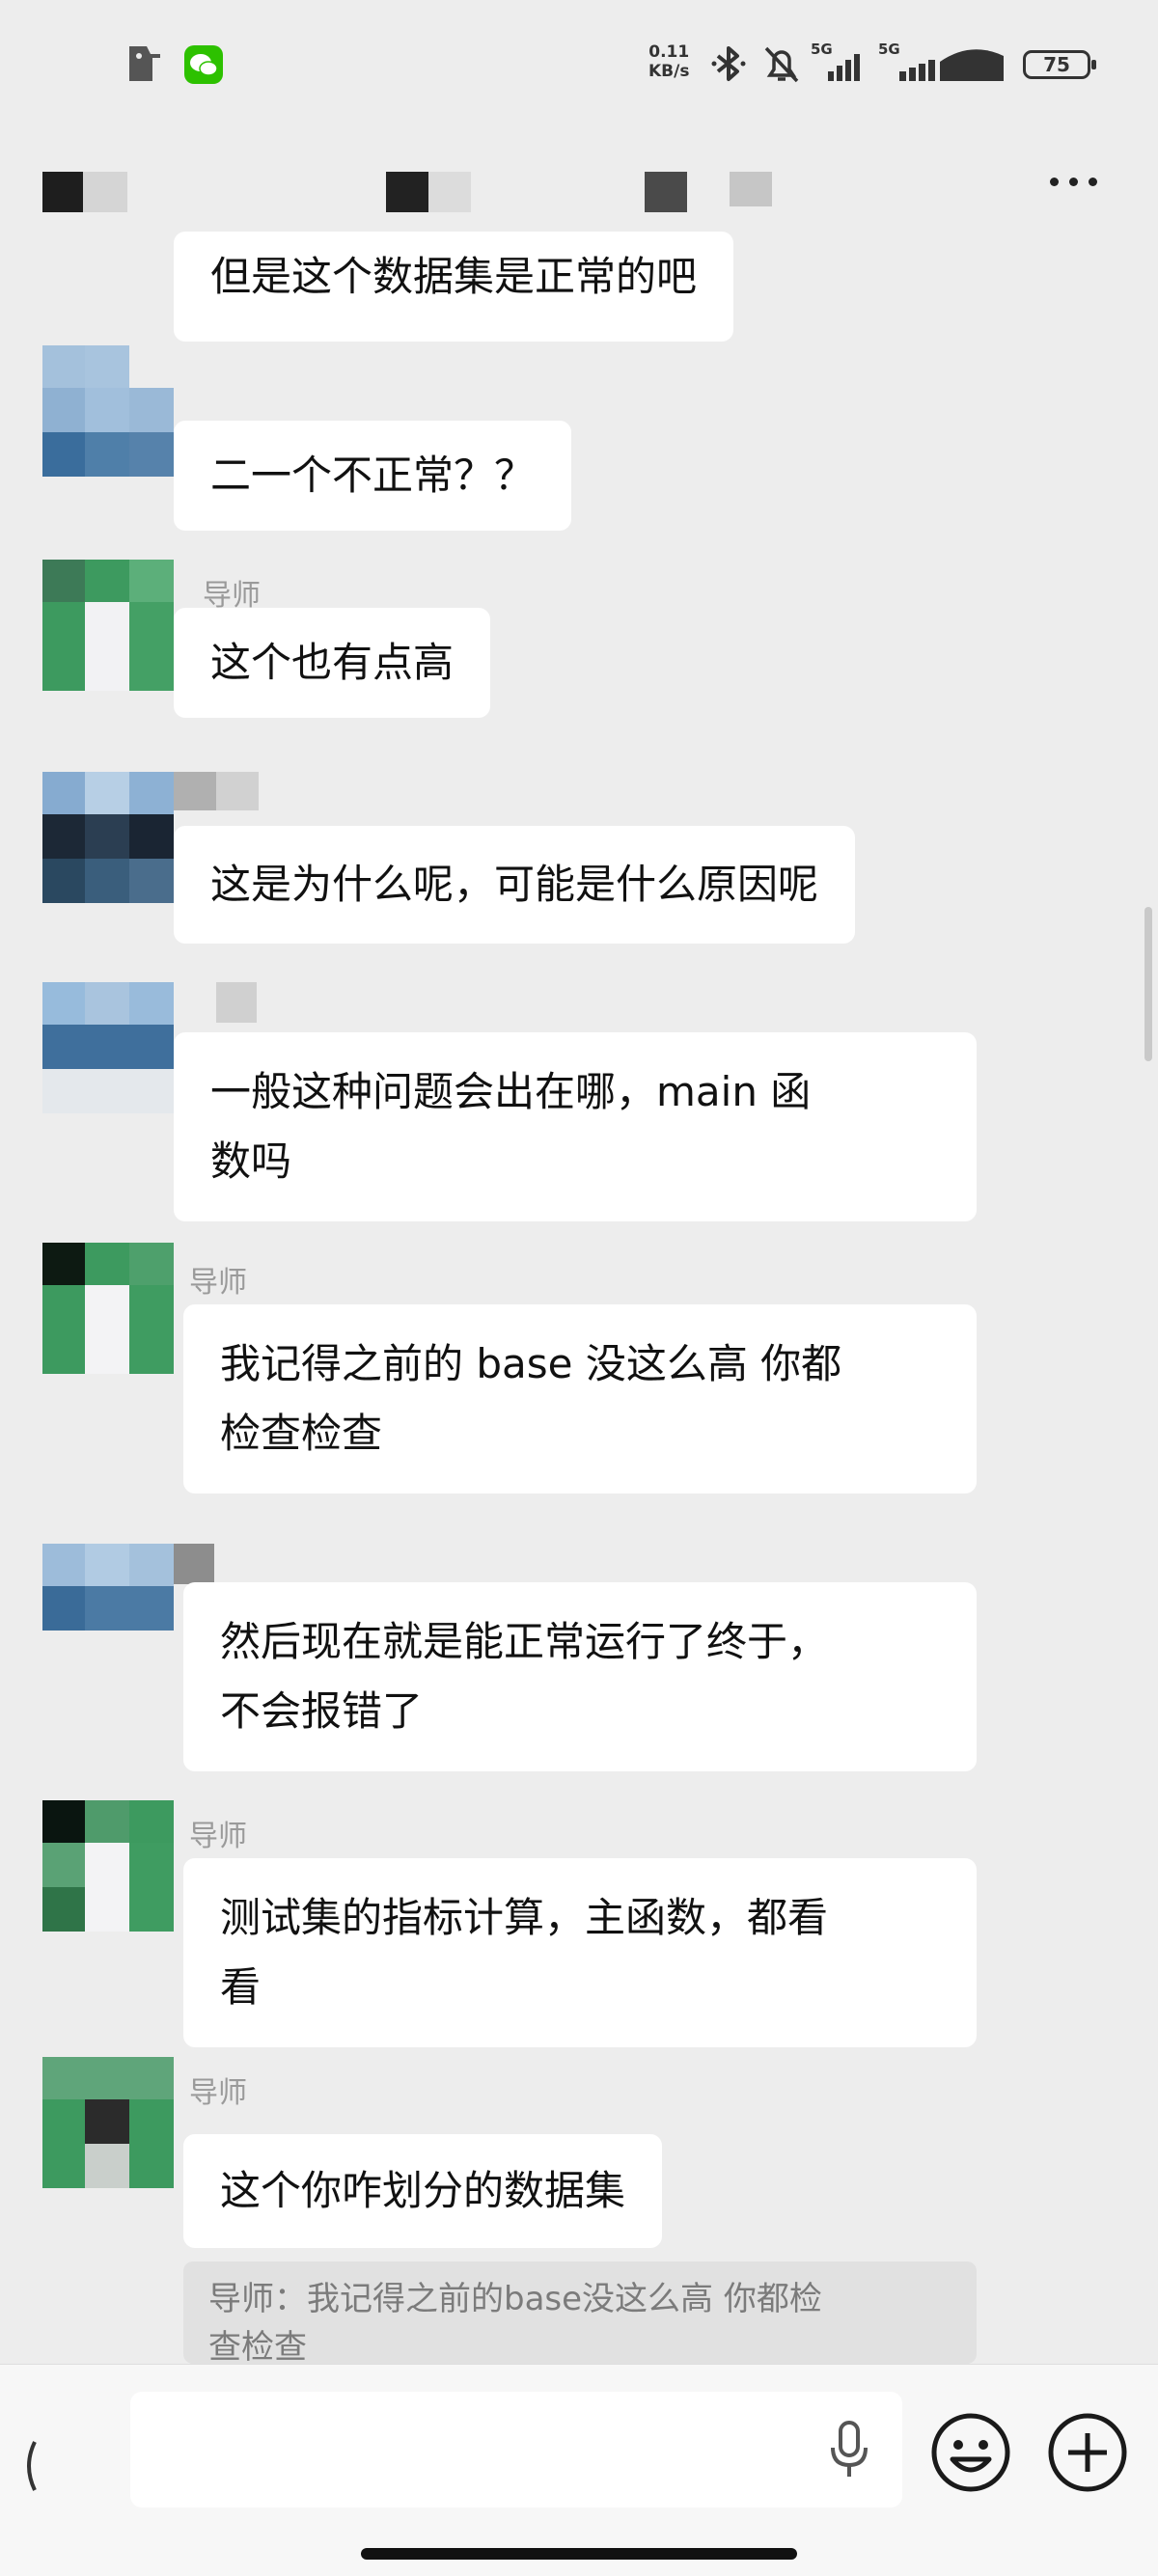 The height and width of the screenshot is (2576, 1158). I want to click on wifi-icon, so click(951, 65).